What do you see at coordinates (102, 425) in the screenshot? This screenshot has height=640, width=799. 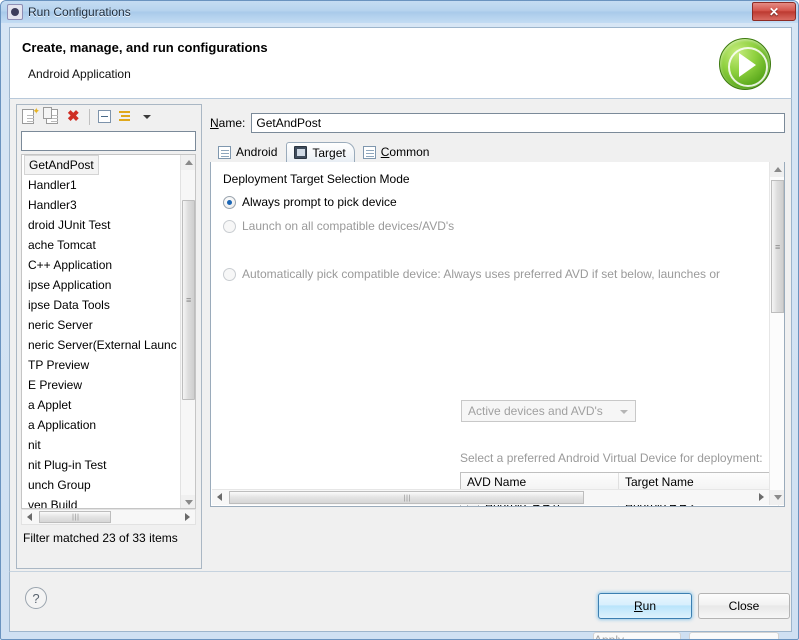 I see `list-item: a Application` at bounding box center [102, 425].